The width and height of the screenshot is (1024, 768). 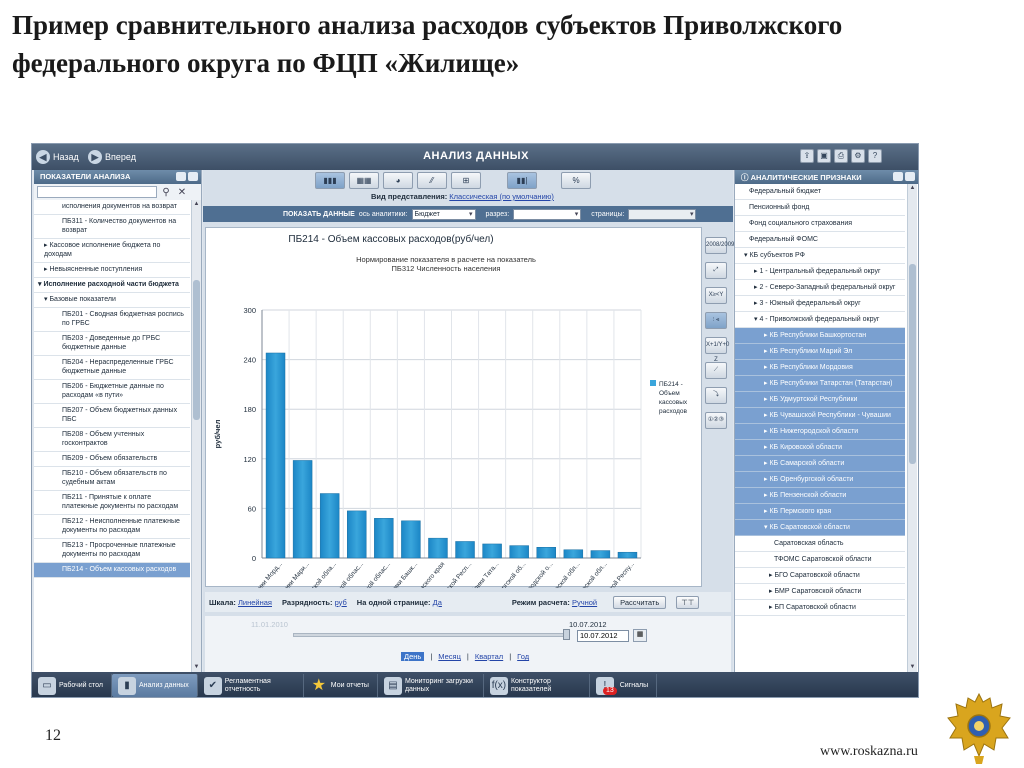 I want to click on attribute-item: ▸ КБ Удмуртской Республики, so click(x=820, y=400).